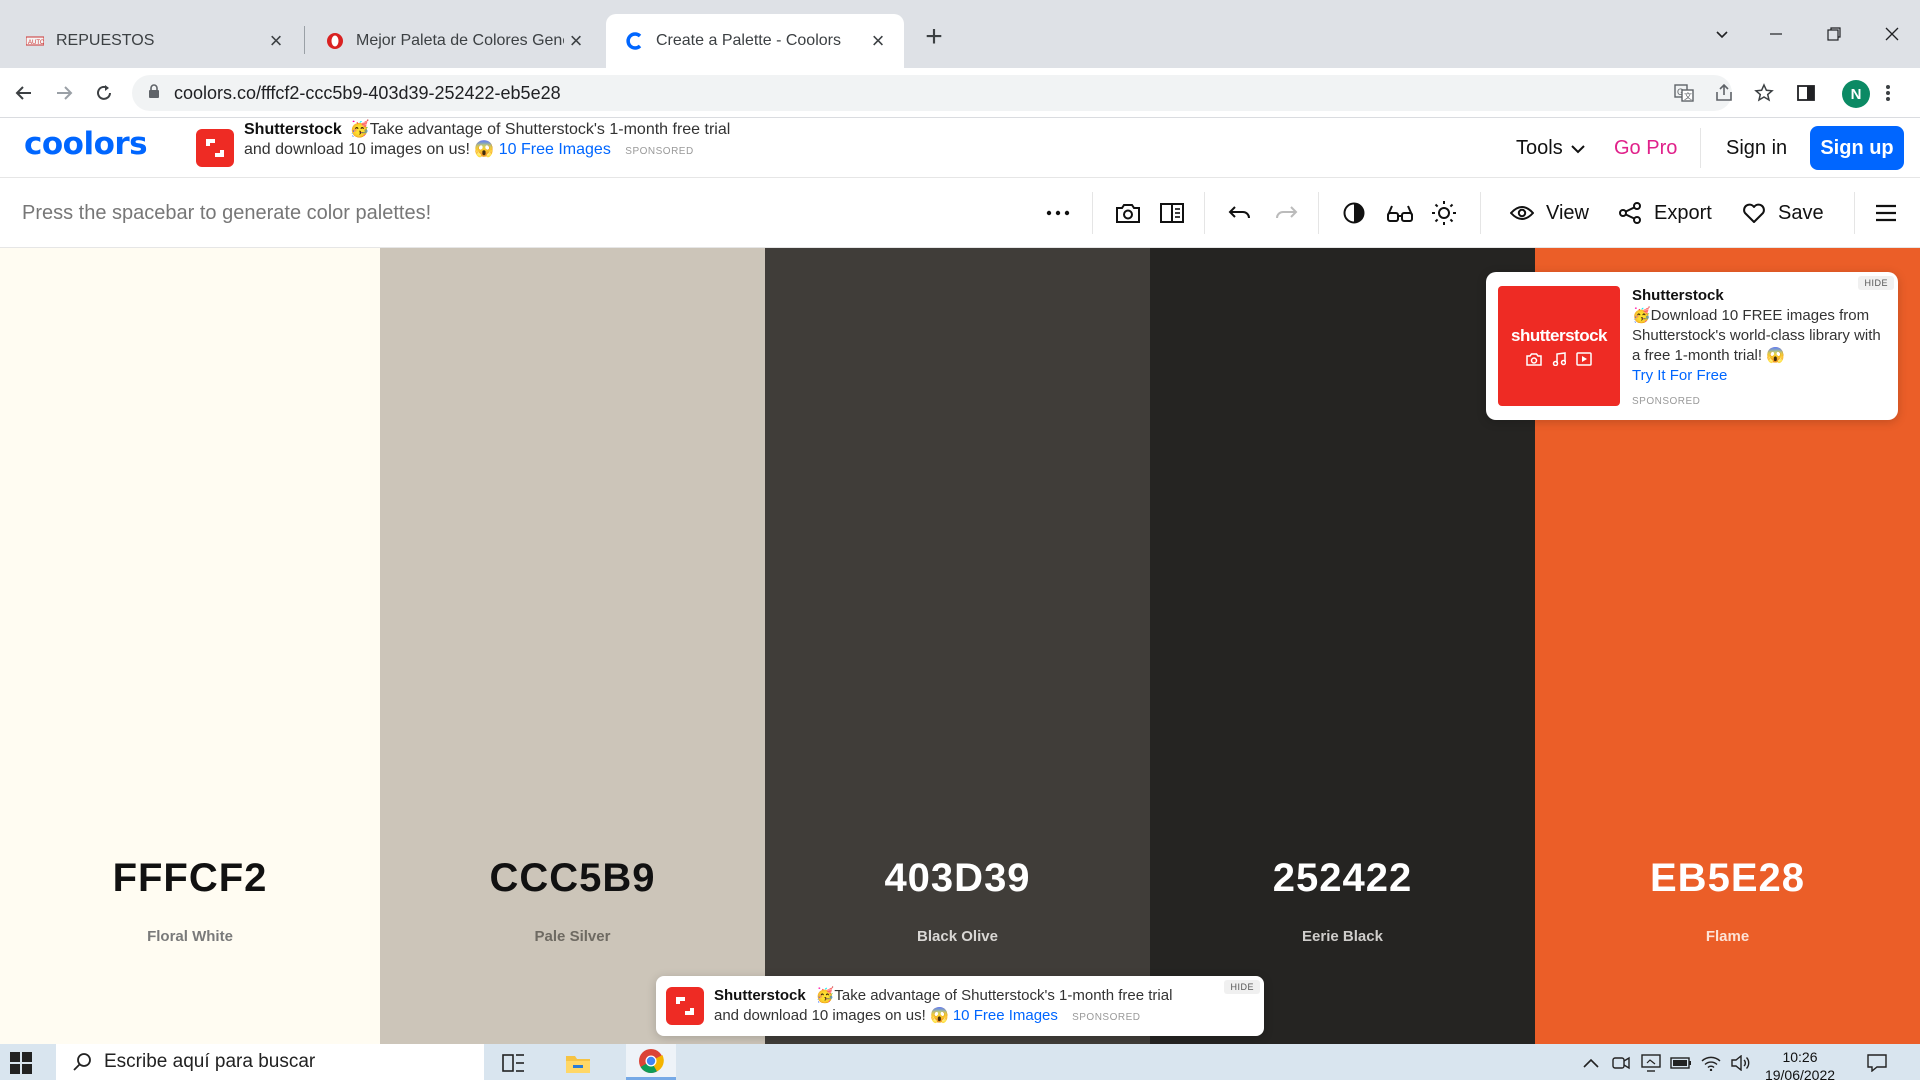 The image size is (1920, 1080). I want to click on close-window-icon, so click(1892, 34).